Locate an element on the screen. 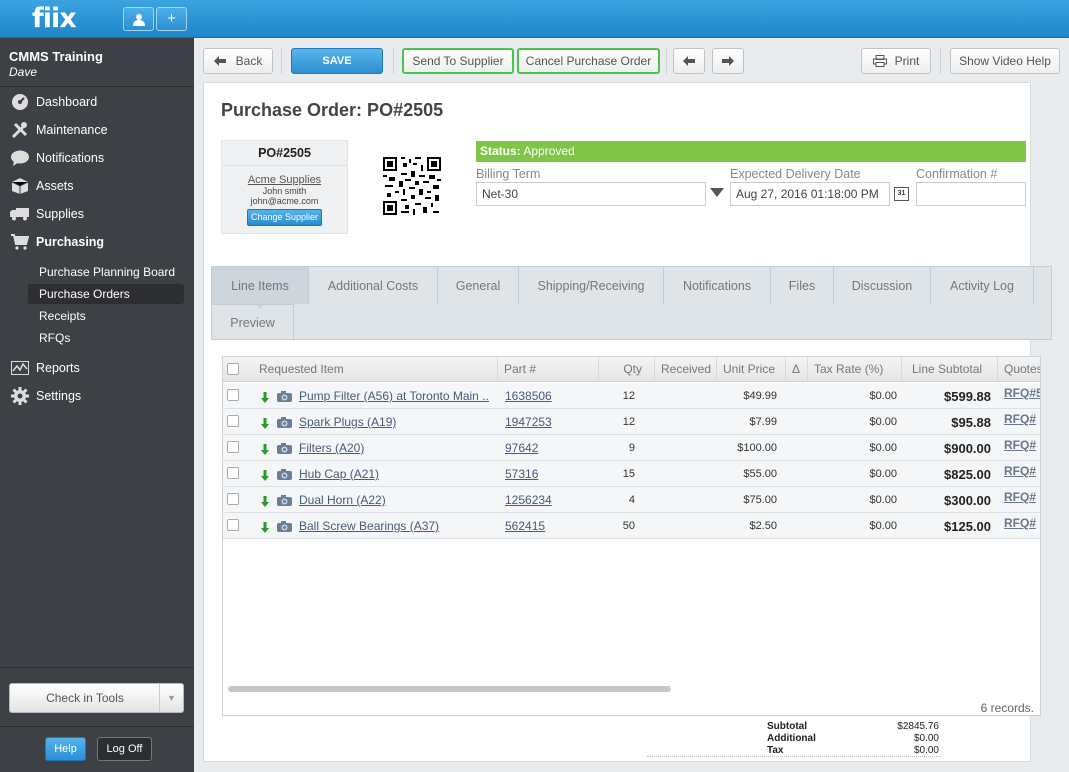 The image size is (1069, 772). nav-supplies: Supplies is located at coordinates (47, 214).